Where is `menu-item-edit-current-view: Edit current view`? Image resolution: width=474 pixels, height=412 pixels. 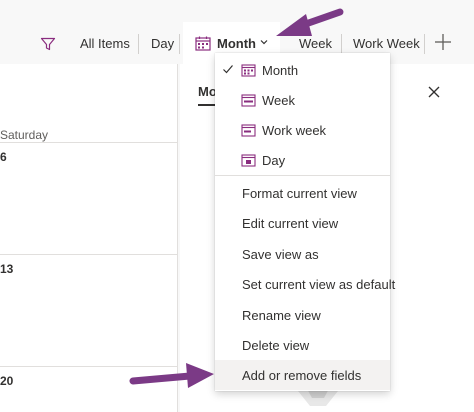 menu-item-edit-current-view: Edit current view is located at coordinates (302, 223).